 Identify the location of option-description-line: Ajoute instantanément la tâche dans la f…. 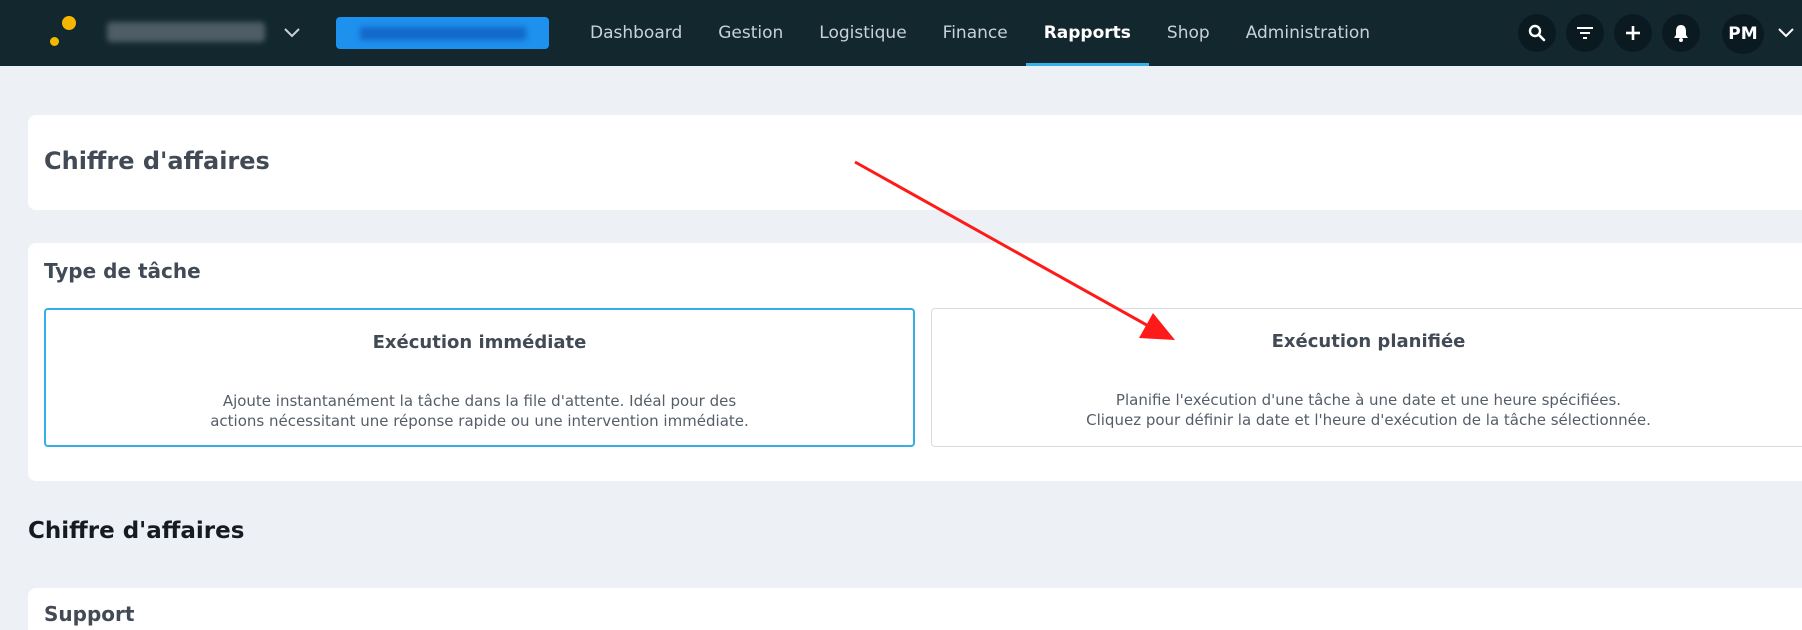
(479, 401).